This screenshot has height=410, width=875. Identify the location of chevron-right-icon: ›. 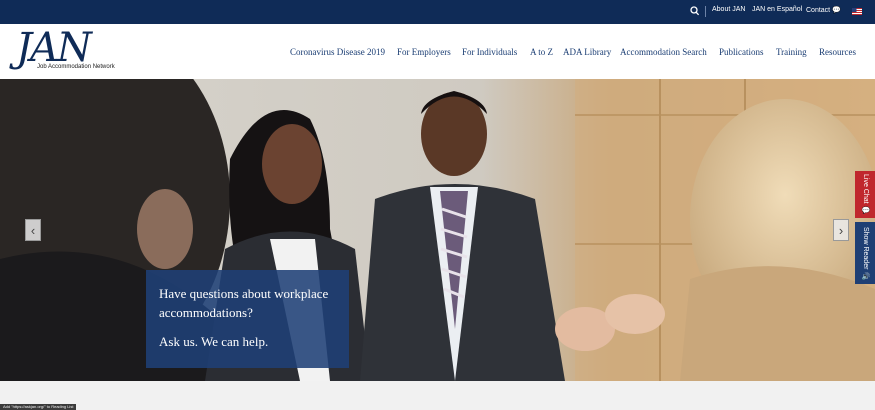
(841, 230).